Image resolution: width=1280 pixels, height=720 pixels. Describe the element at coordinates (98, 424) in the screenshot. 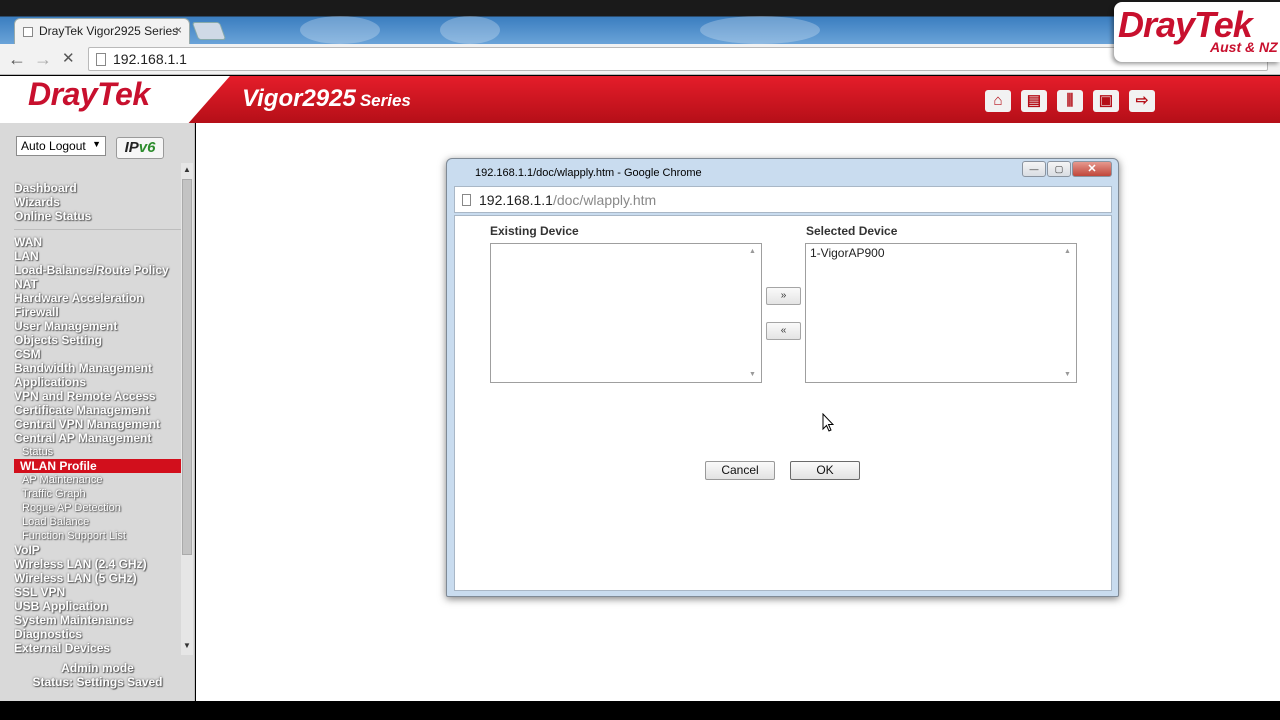

I see `sidebar-item-central-vpn-management: Central VPN Management` at that location.